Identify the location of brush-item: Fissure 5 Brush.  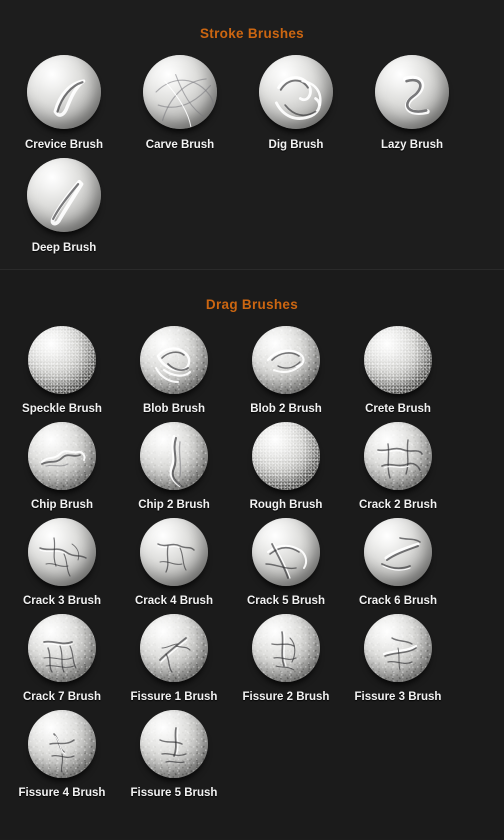
(174, 755).